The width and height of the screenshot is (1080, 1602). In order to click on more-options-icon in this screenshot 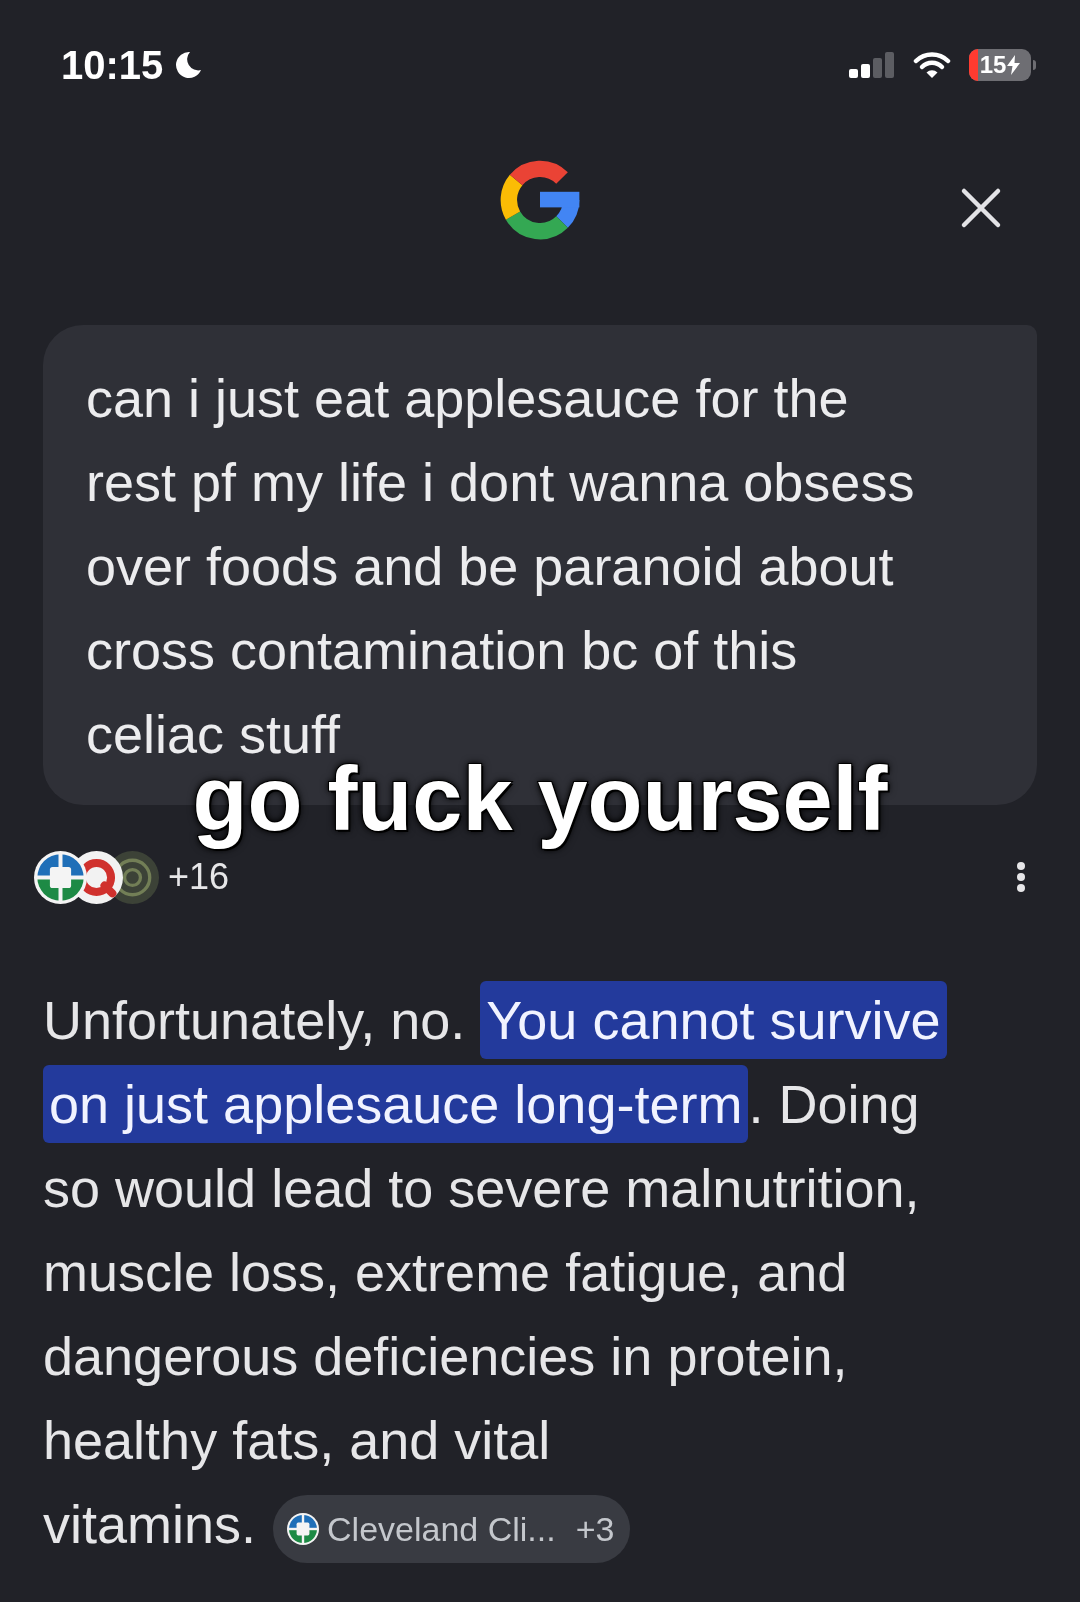, I will do `click(1021, 877)`.